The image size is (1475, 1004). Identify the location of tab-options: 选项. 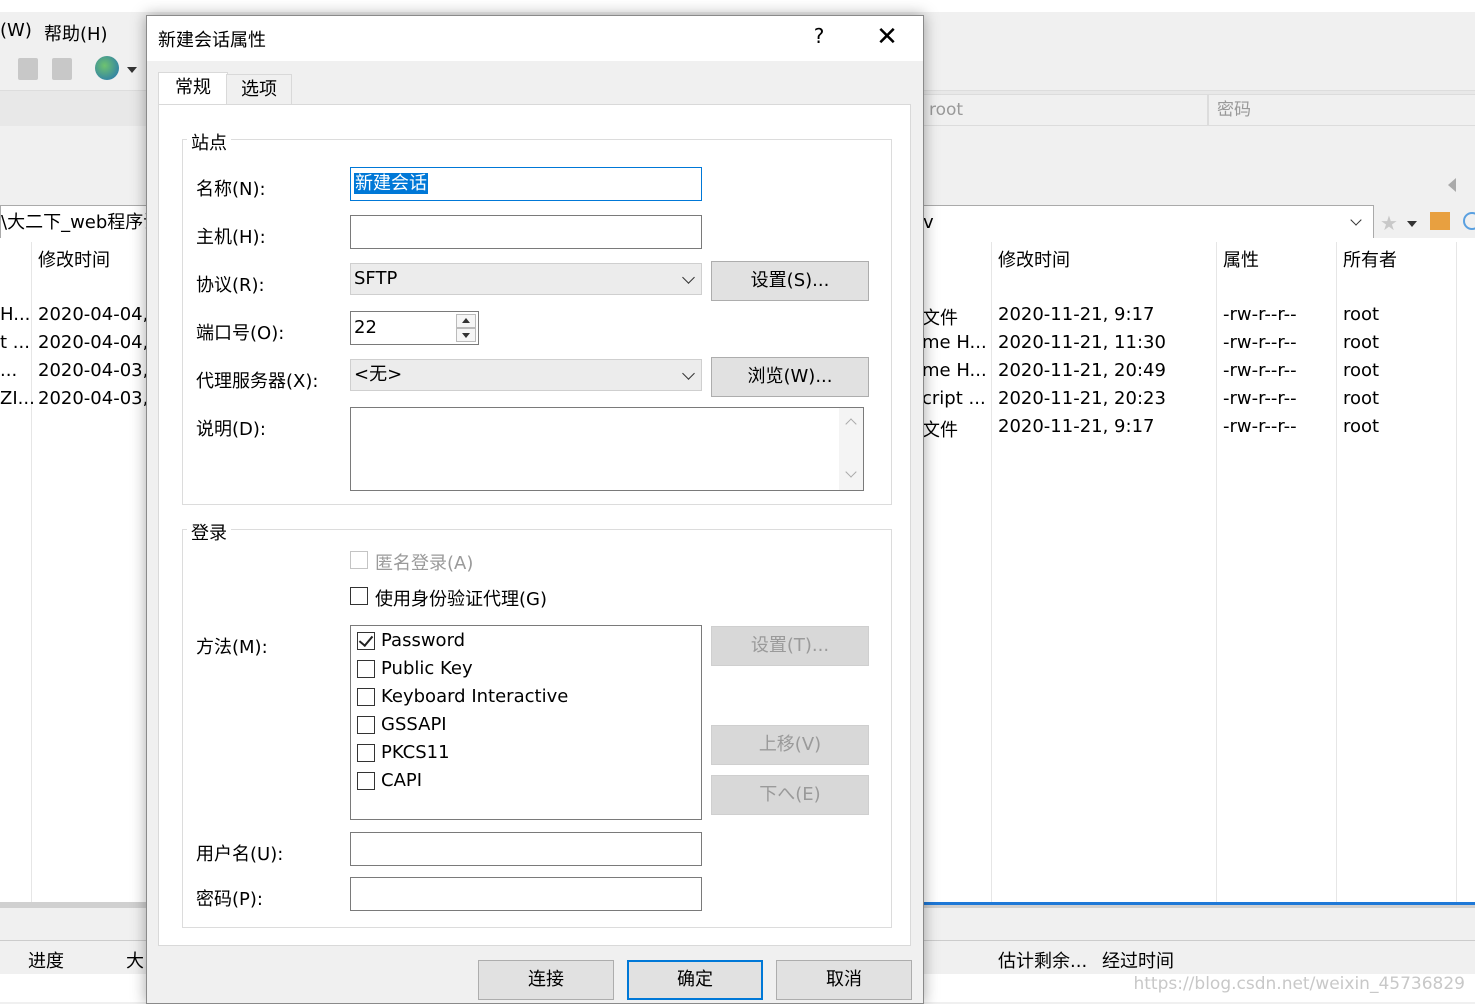
(259, 89).